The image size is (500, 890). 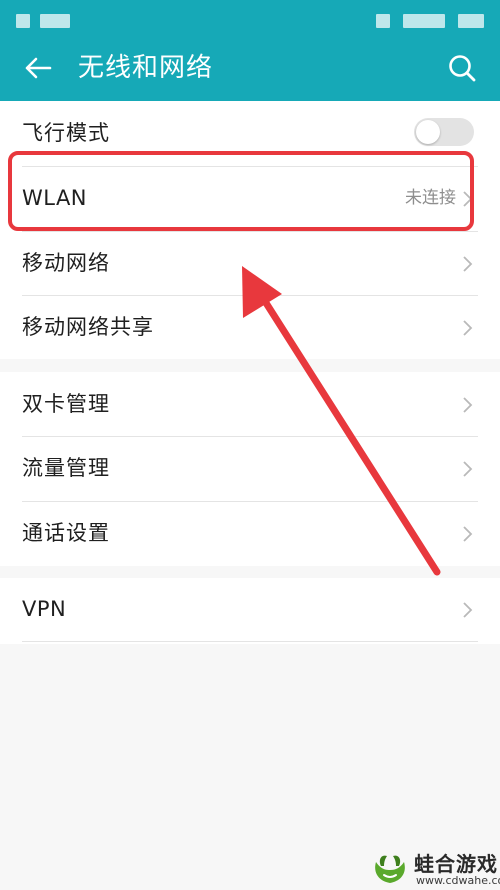 What do you see at coordinates (250, 19) in the screenshot?
I see `status-bar` at bounding box center [250, 19].